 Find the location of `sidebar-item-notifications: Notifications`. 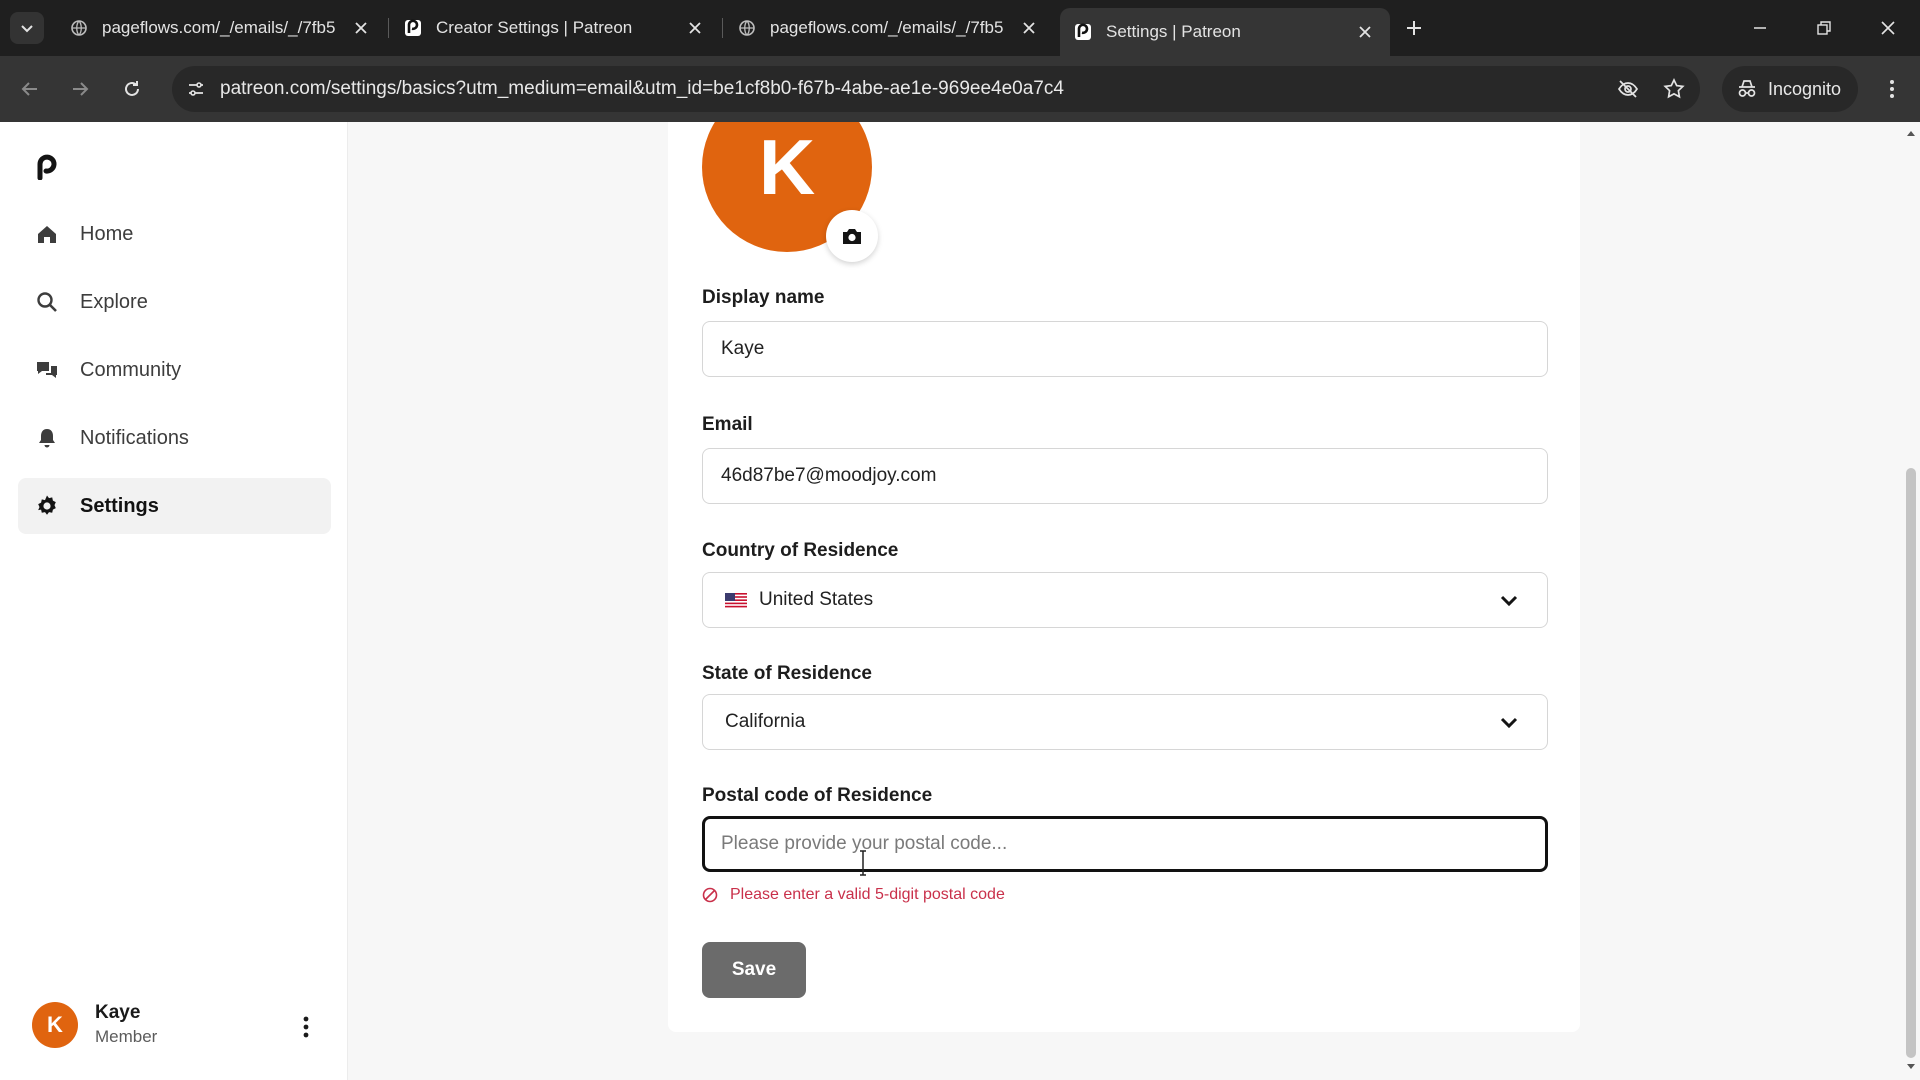

sidebar-item-notifications: Notifications is located at coordinates (174, 438).